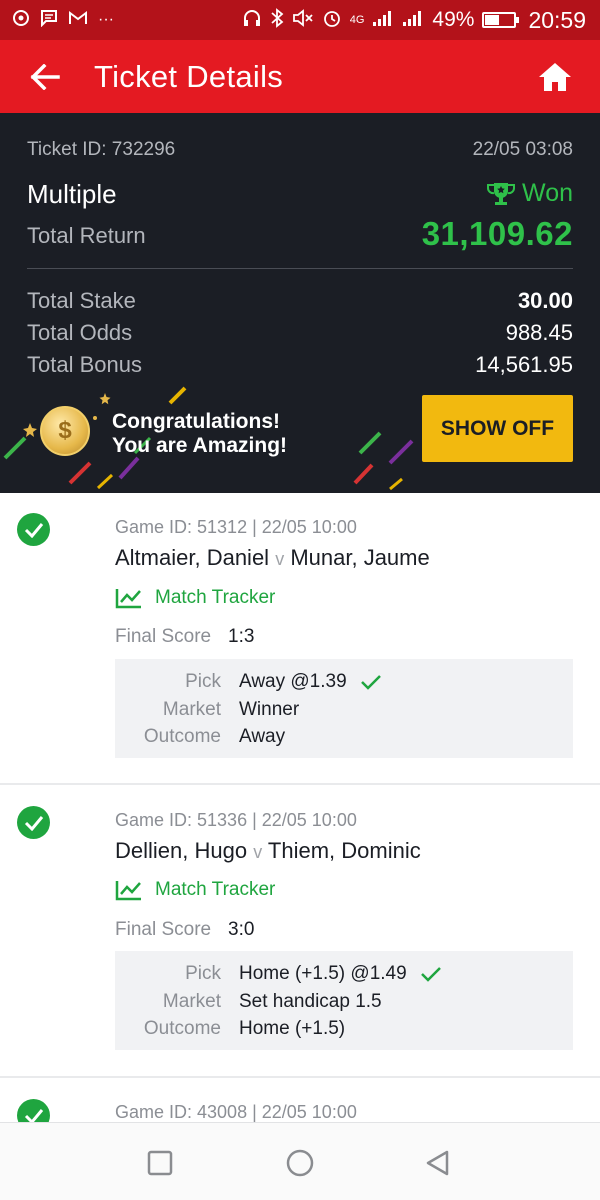  I want to click on message-icon, so click(49, 20).